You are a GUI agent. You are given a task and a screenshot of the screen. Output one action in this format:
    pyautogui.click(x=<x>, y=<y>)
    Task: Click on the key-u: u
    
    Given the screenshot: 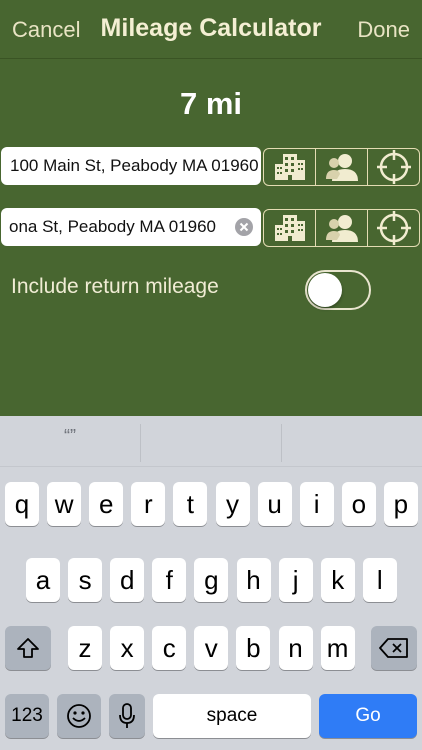 What is the action you would take?
    pyautogui.click(x=274, y=504)
    